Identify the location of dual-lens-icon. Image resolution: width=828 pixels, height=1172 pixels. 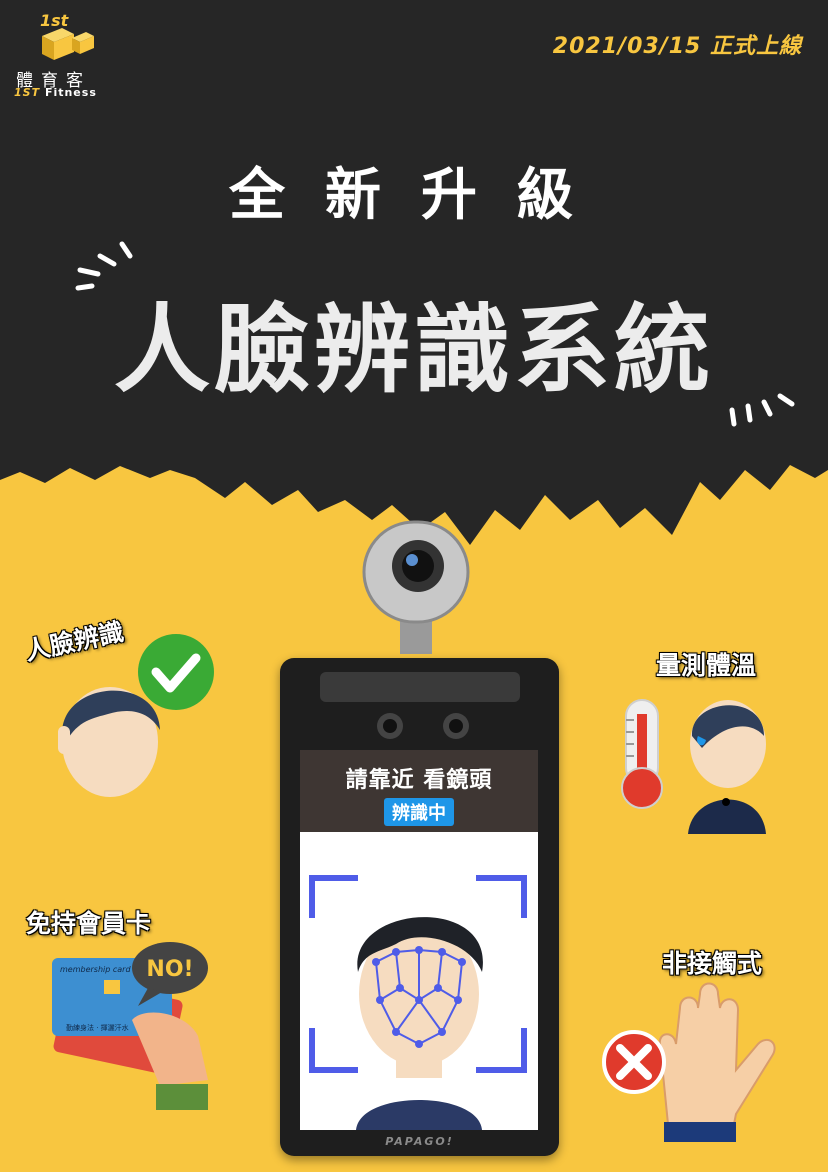
(423, 726).